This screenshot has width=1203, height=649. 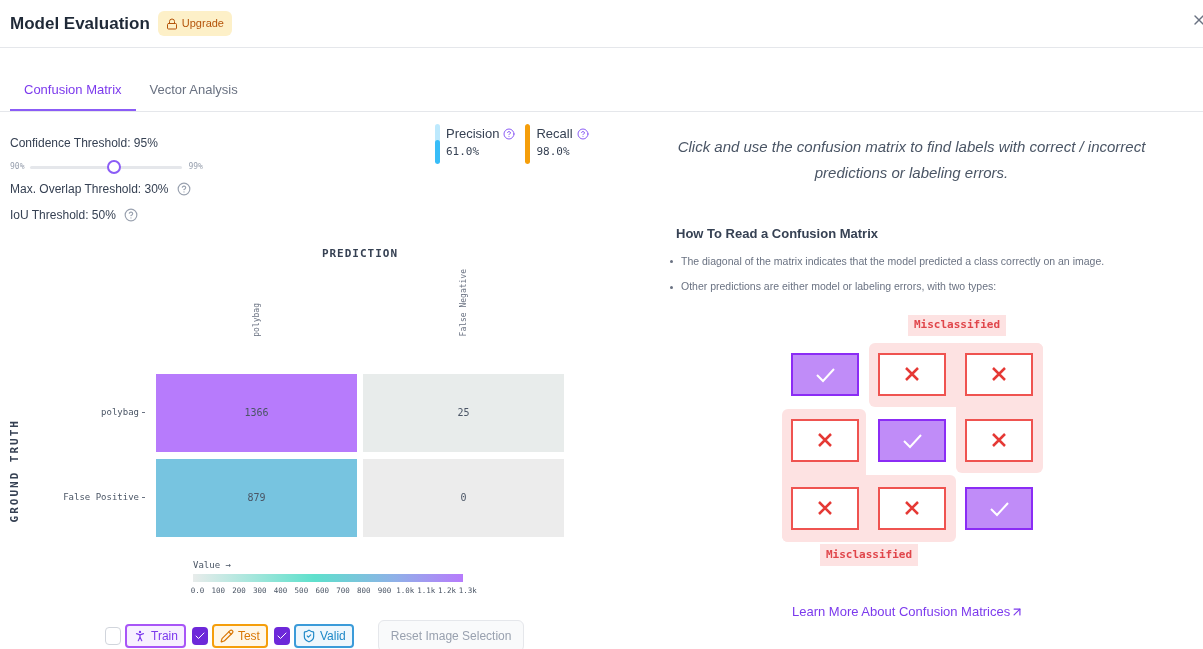 I want to click on metric-value: 61.0%, so click(x=463, y=151).